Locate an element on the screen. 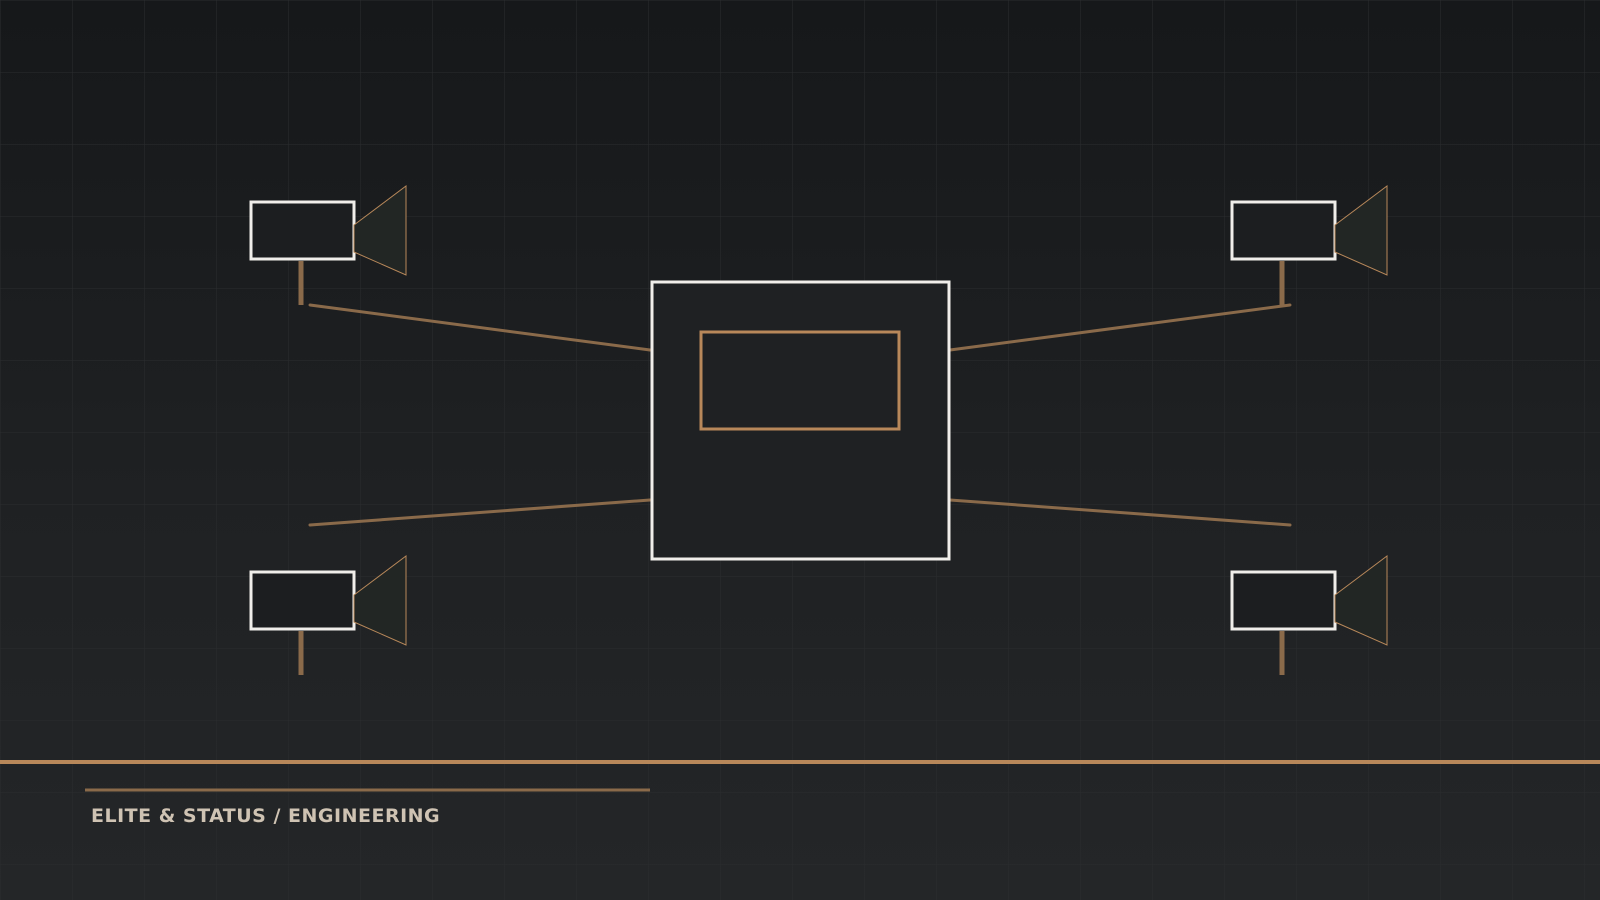 The width and height of the screenshot is (1600, 900). central-hub is located at coordinates (800, 420).